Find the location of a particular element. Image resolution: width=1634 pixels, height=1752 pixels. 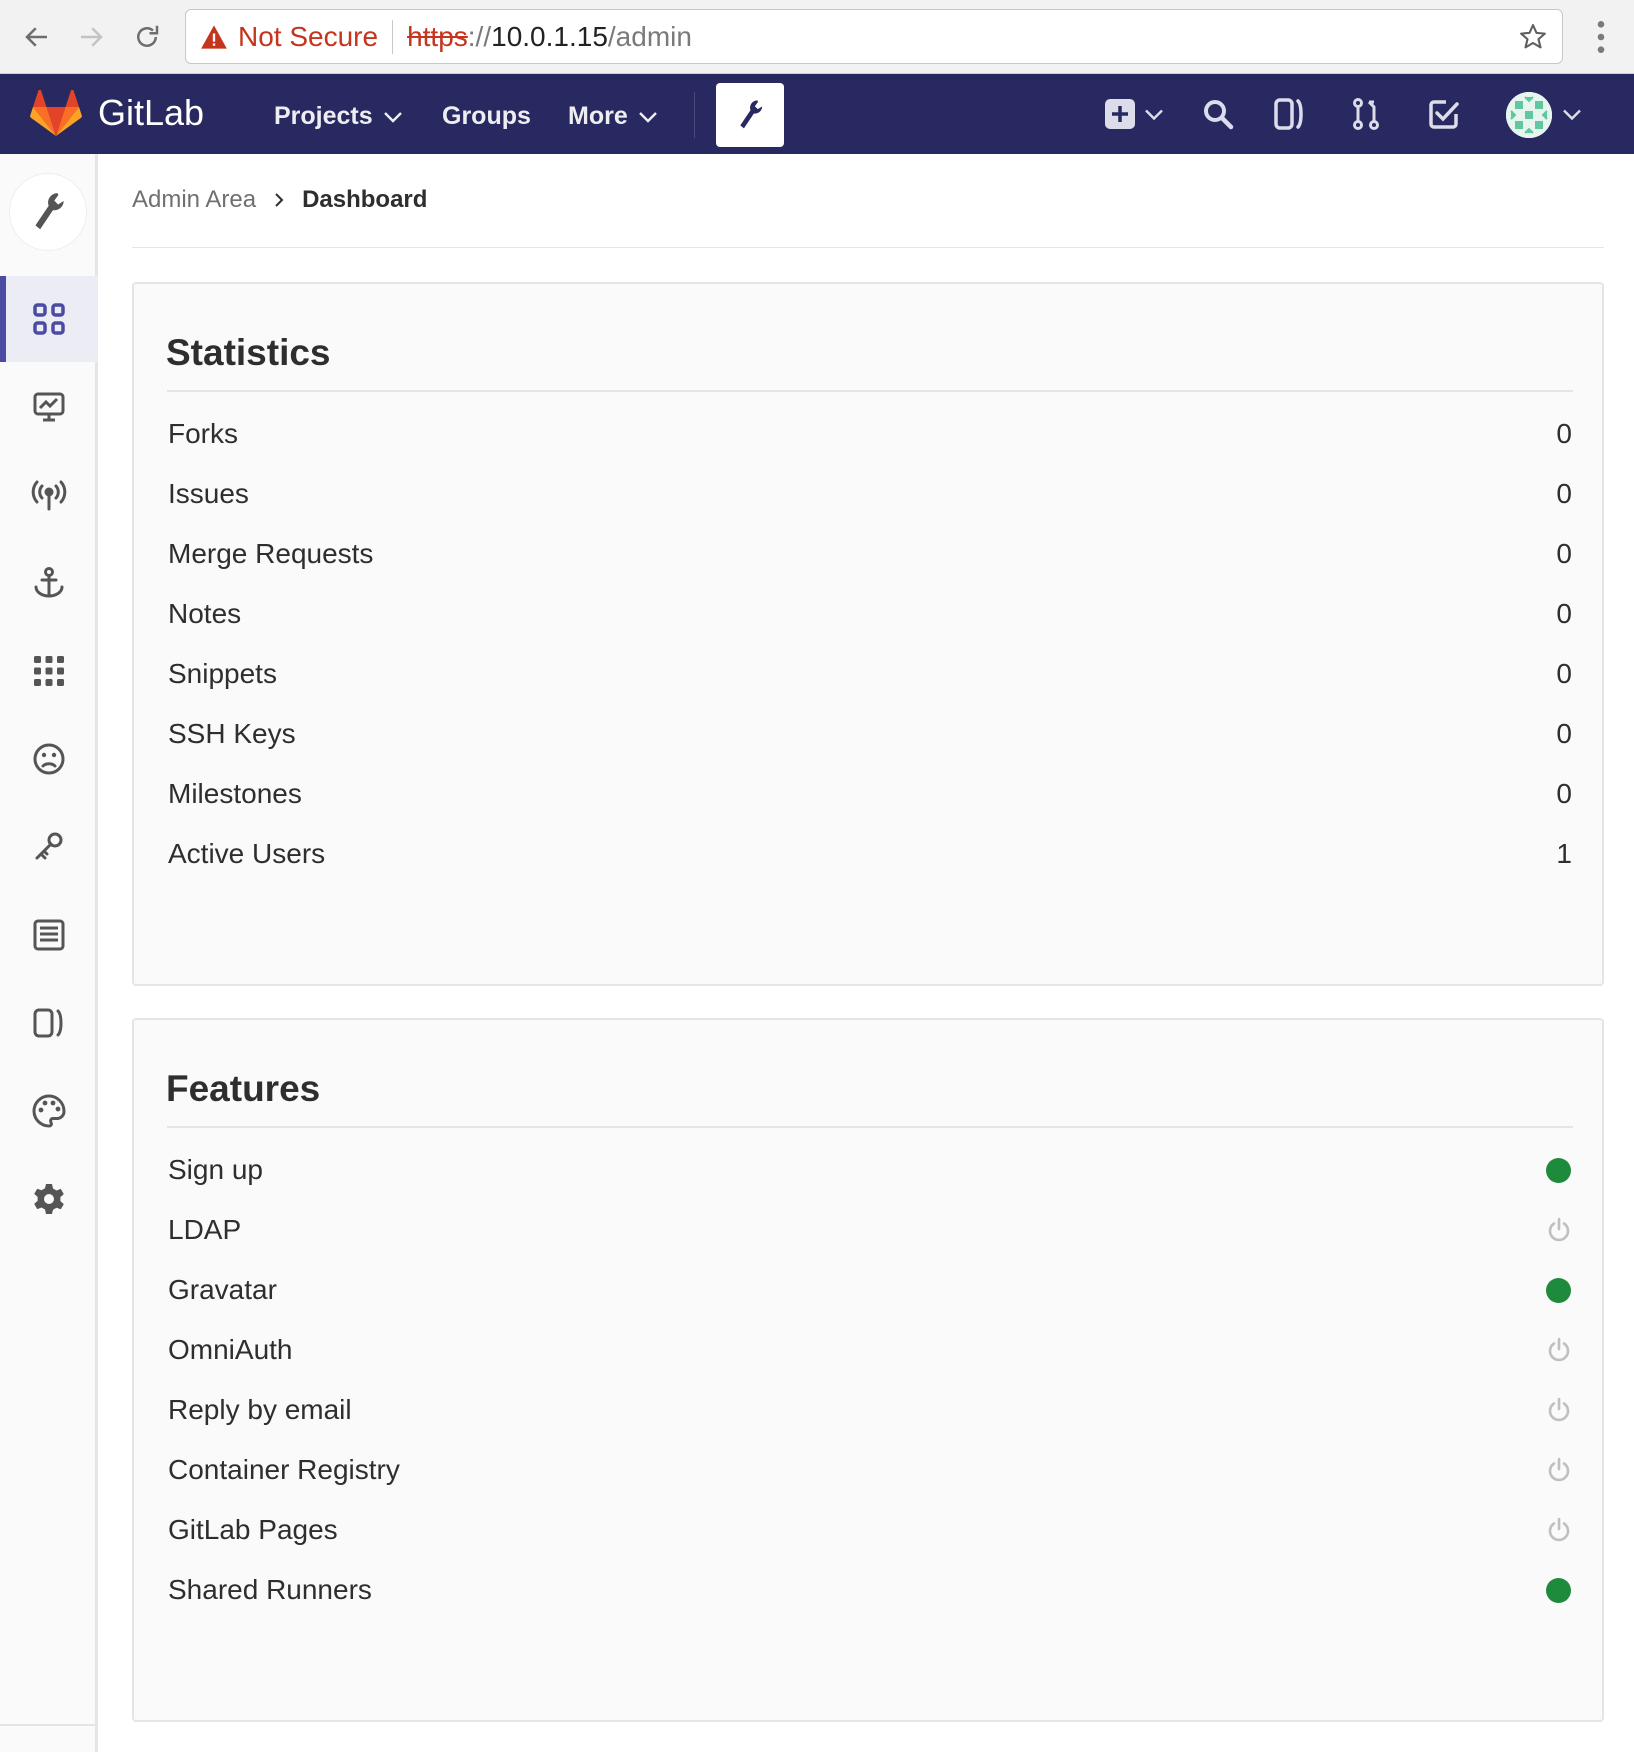

sidebar-item-deploy-keys is located at coordinates (49, 847).